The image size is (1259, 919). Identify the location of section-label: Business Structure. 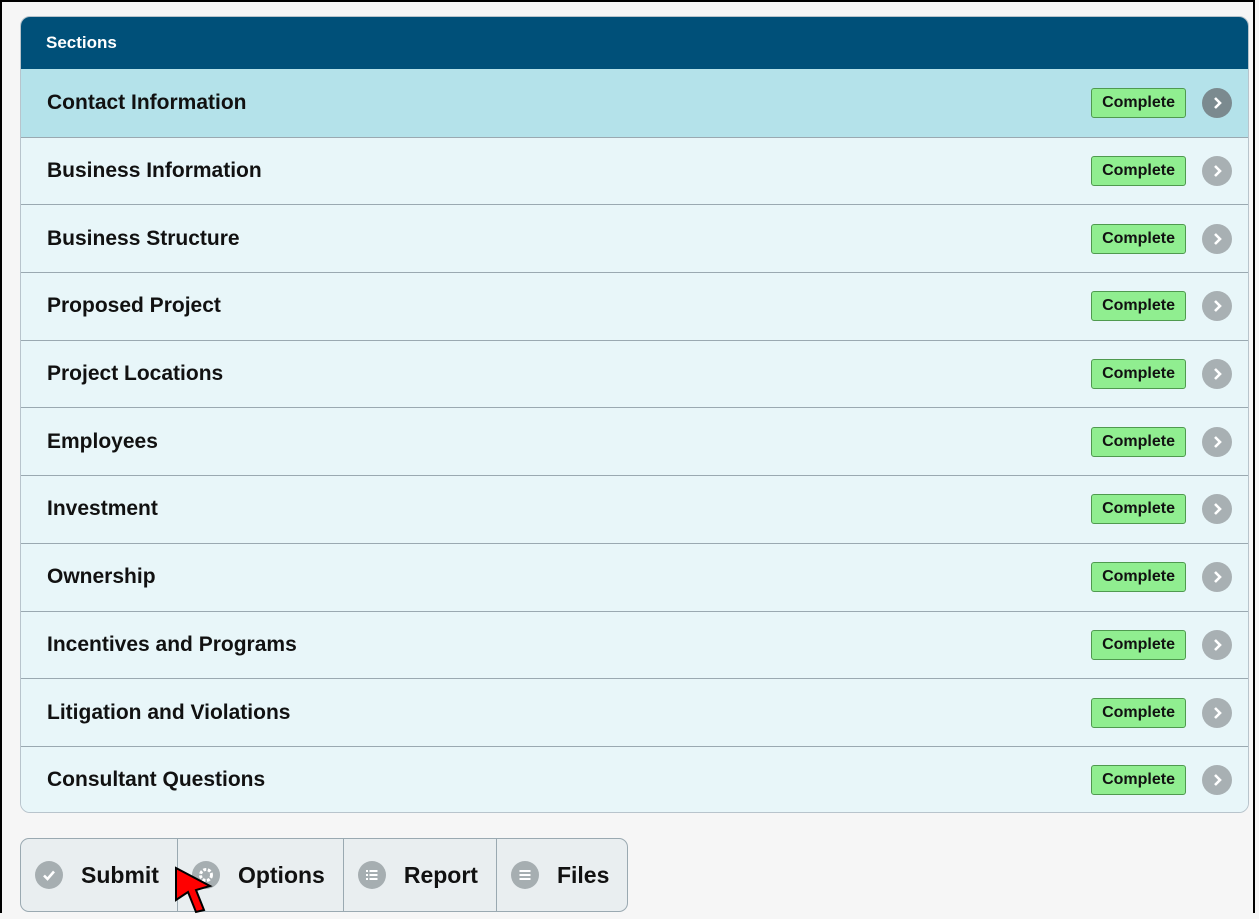
(143, 238).